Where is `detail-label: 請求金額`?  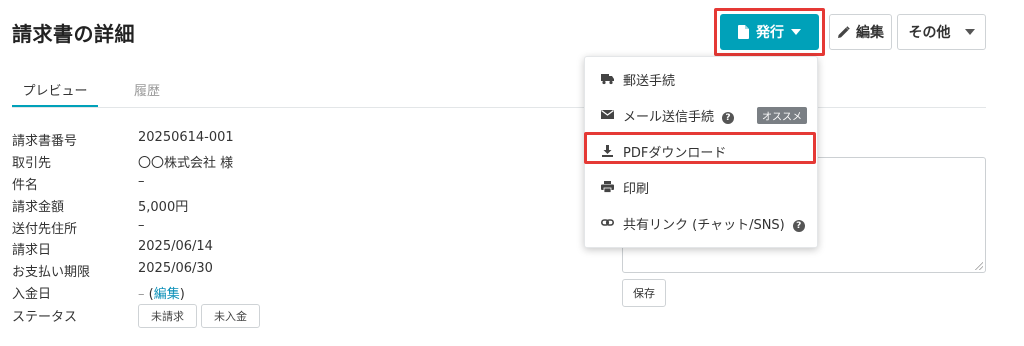
detail-label: 請求金額 is located at coordinates (38, 207).